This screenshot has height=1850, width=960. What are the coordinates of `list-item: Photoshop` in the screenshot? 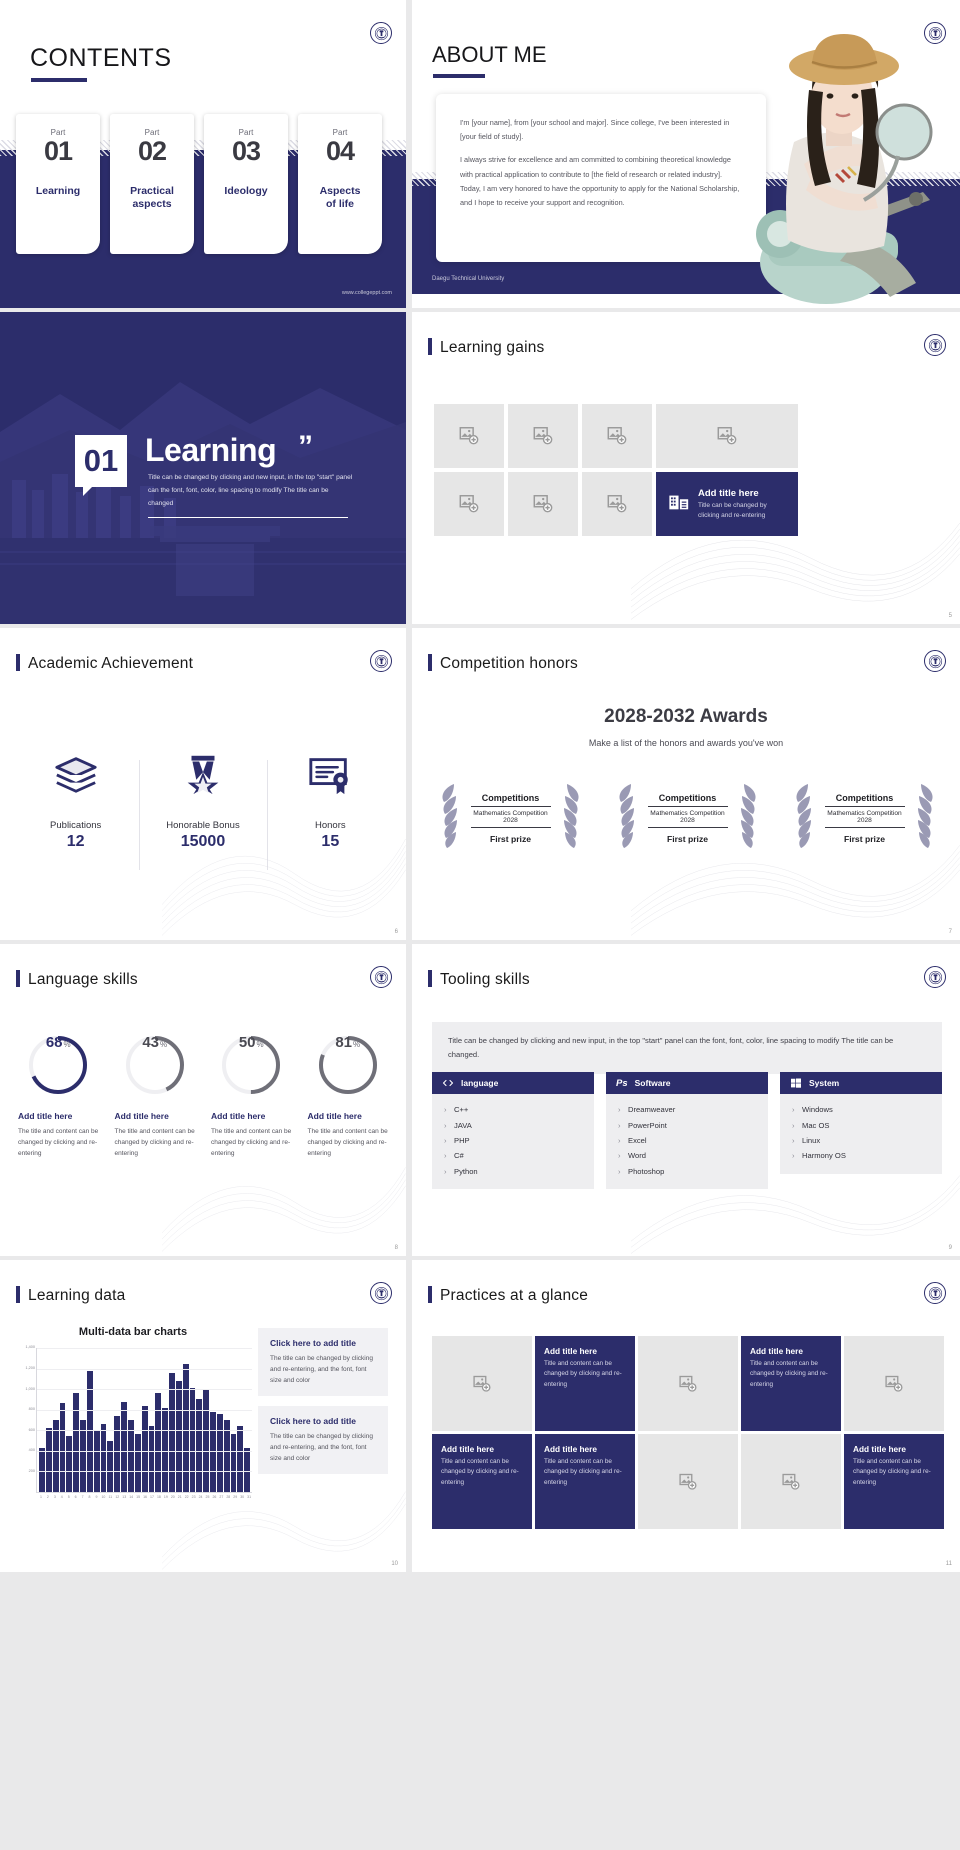 It's located at (687, 1171).